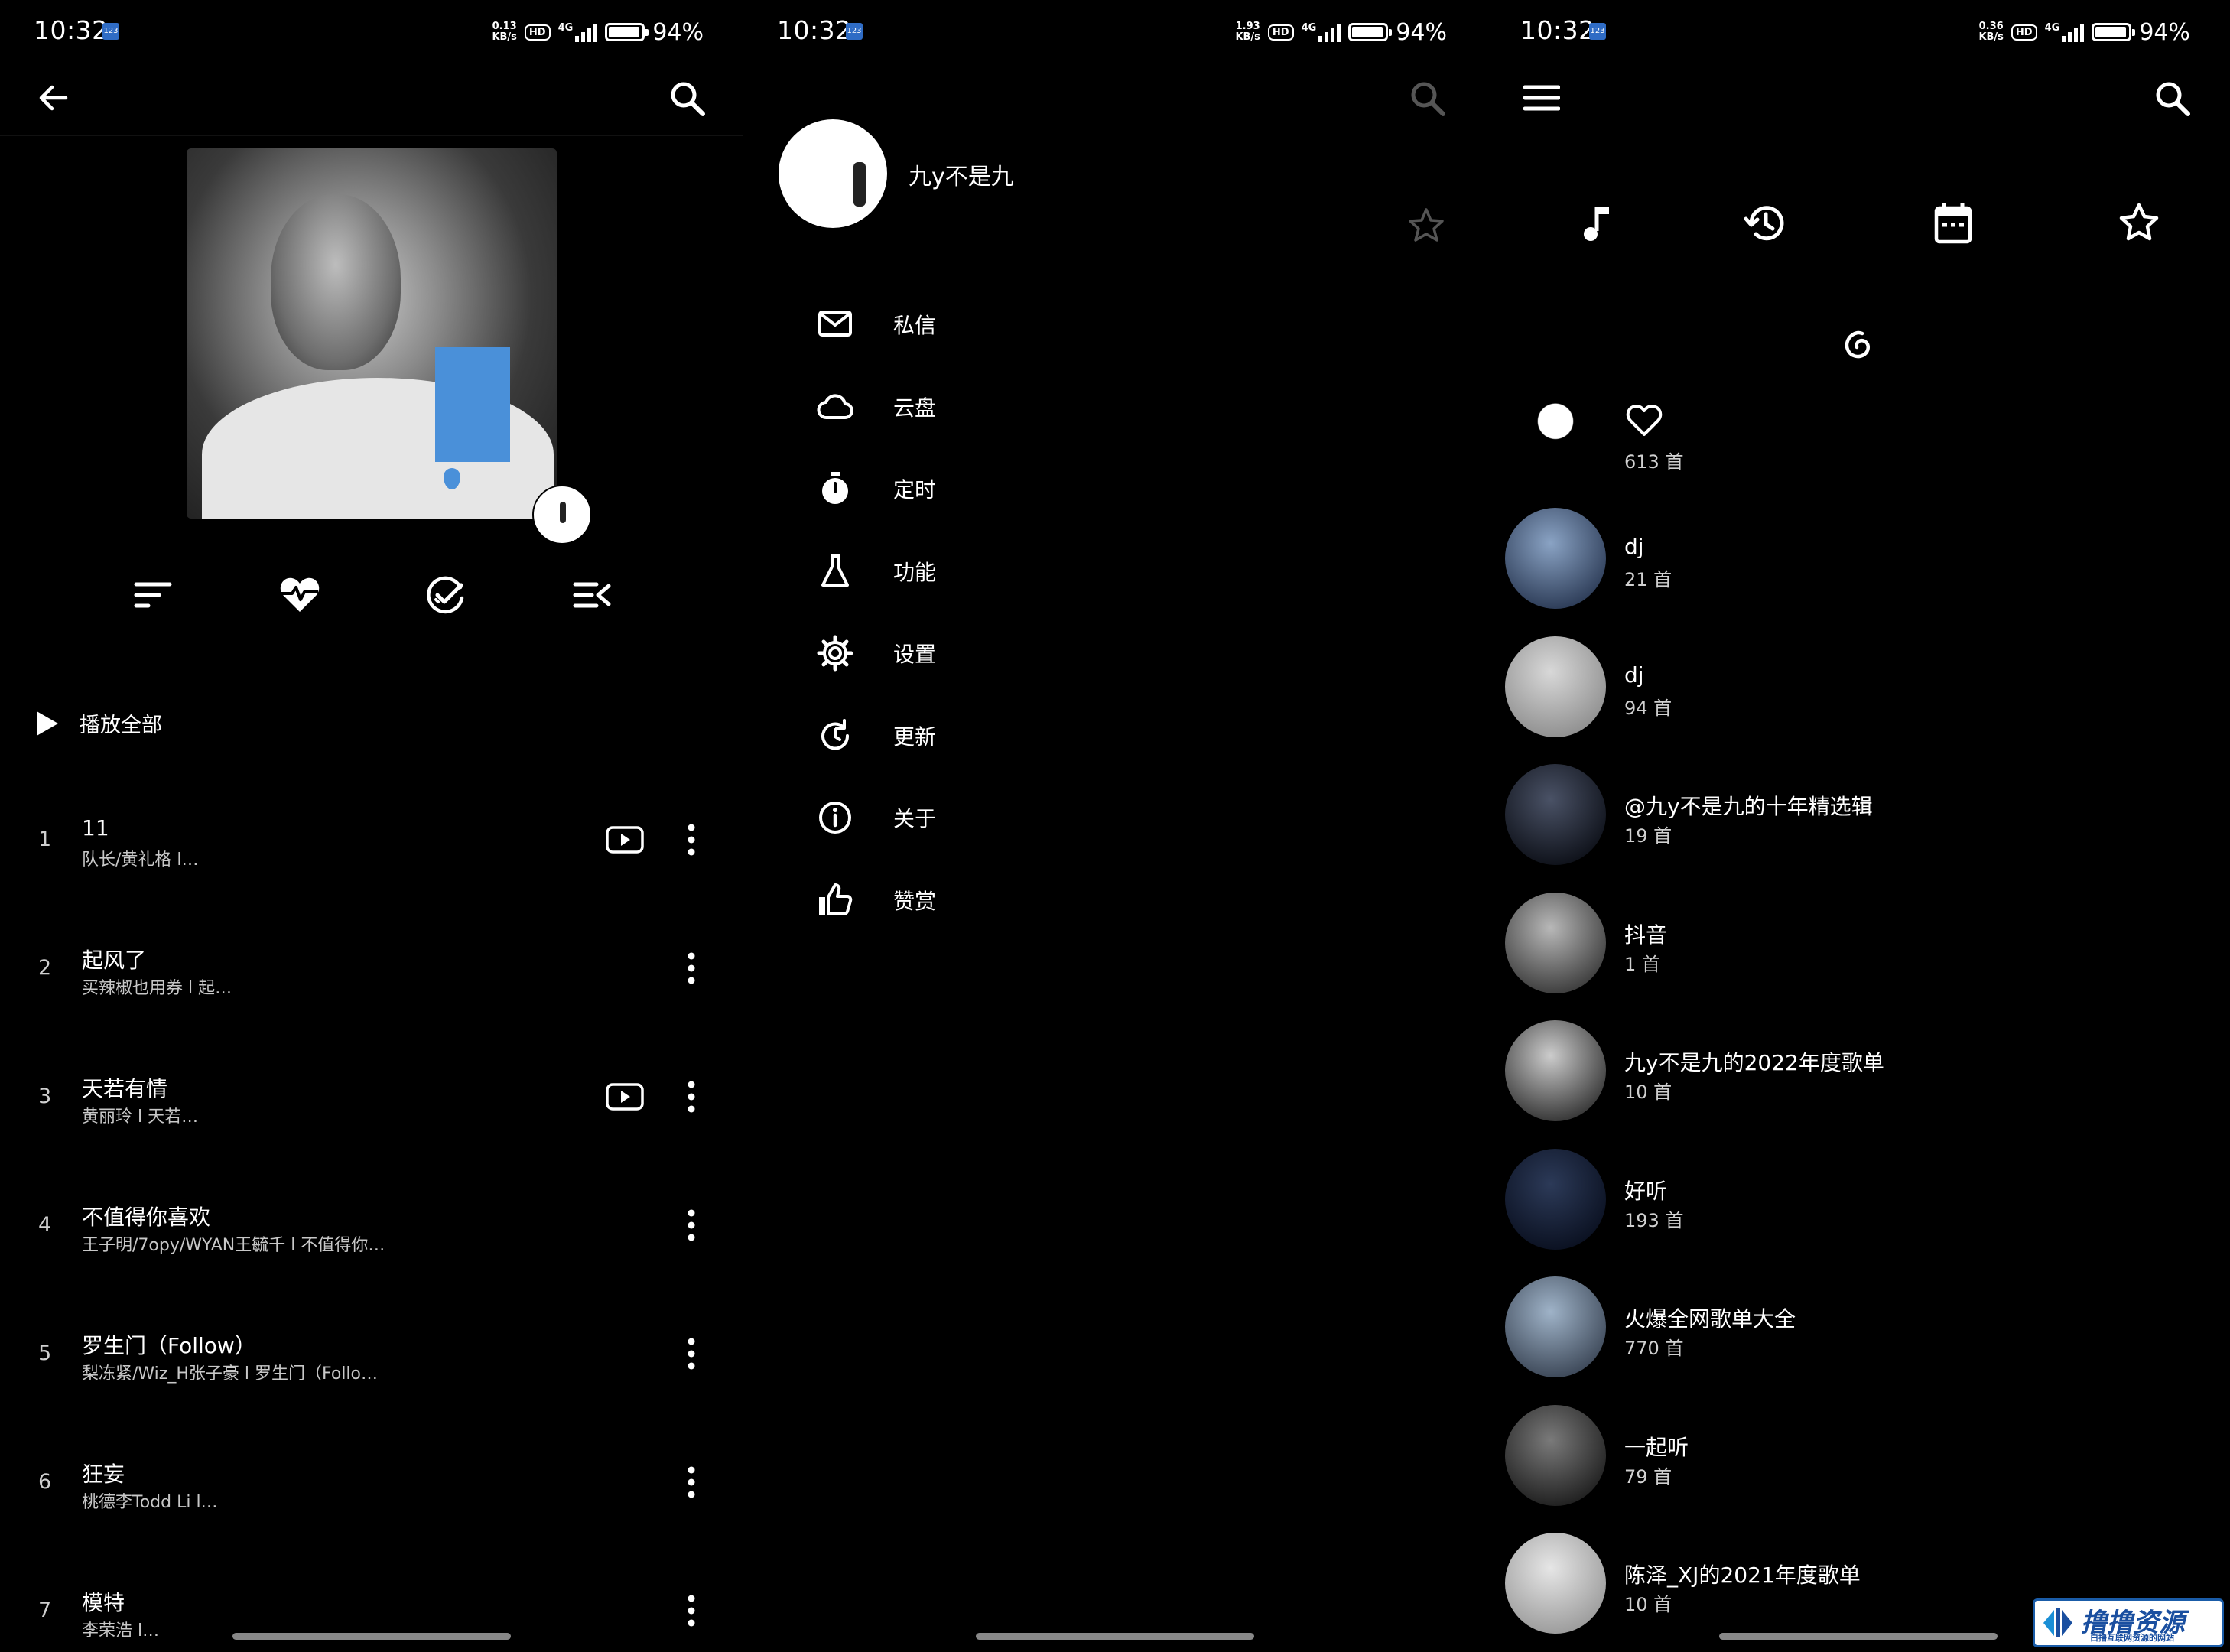  Describe the element at coordinates (1953, 224) in the screenshot. I see `calendar-icon` at that location.